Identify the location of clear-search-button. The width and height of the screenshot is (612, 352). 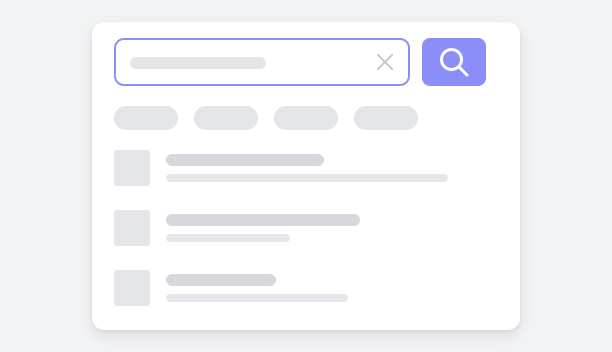
(385, 62).